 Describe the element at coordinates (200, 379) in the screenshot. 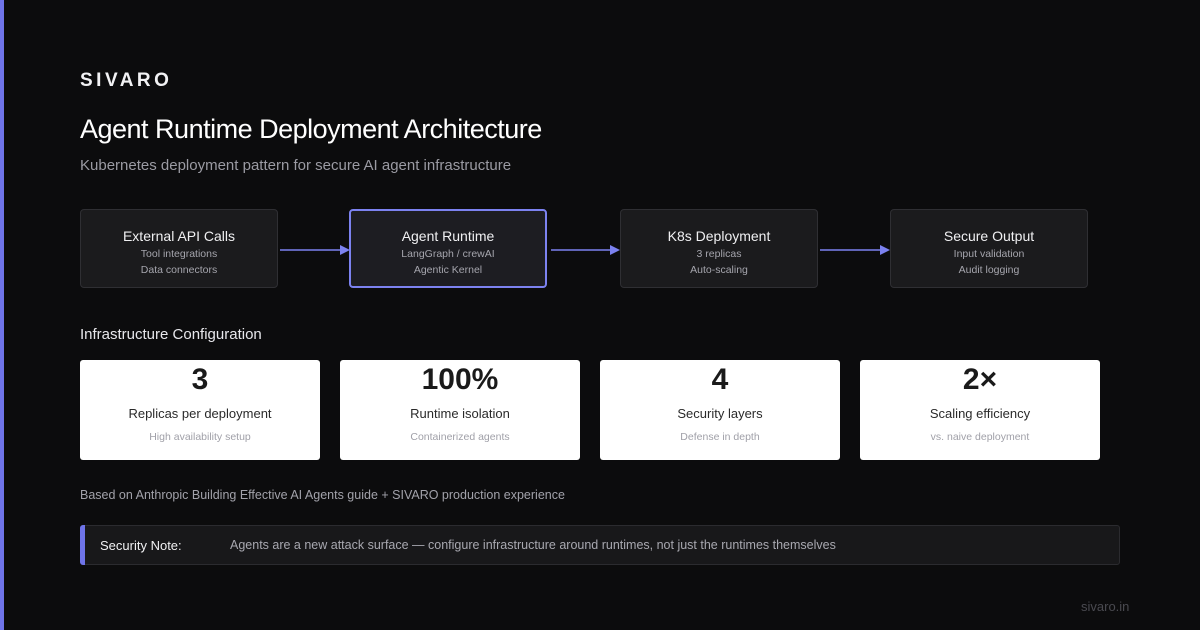

I see `stat-value: 3` at that location.